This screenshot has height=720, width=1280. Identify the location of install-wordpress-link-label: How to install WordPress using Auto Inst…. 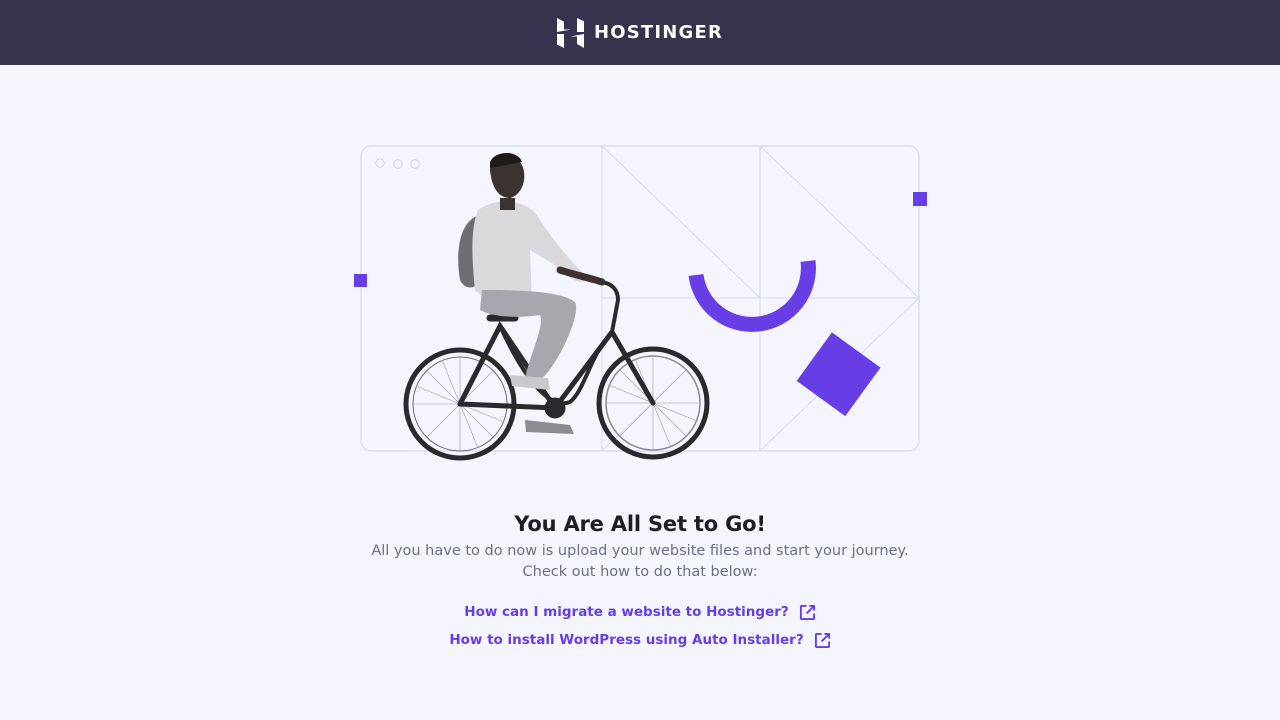
(626, 640).